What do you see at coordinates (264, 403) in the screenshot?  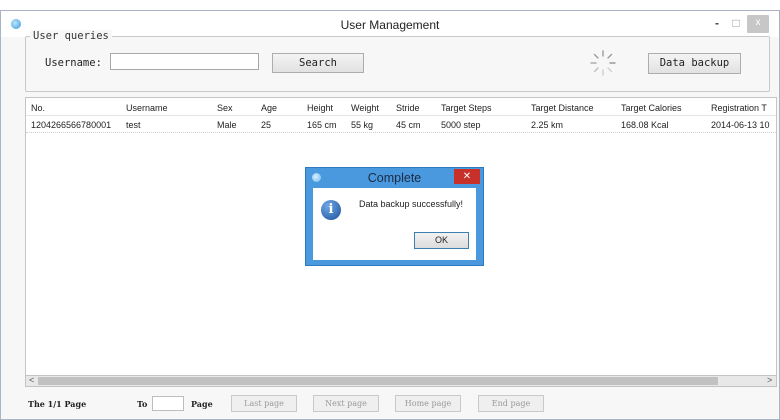 I see `last-page-button: Last page` at bounding box center [264, 403].